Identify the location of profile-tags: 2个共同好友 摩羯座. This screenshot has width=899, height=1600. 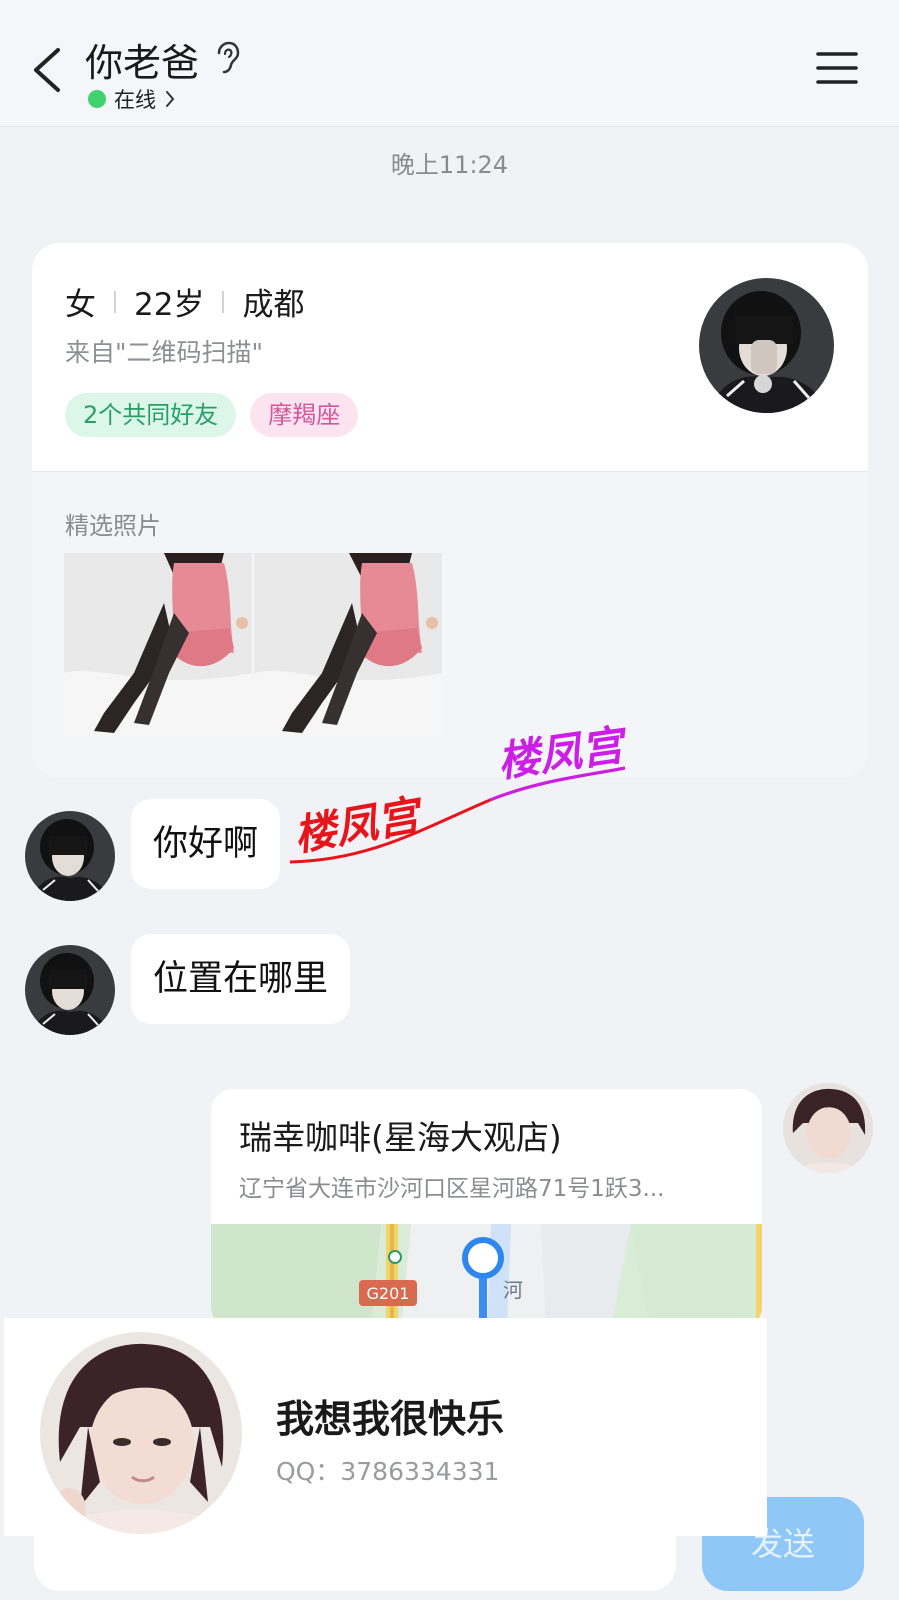
(212, 415).